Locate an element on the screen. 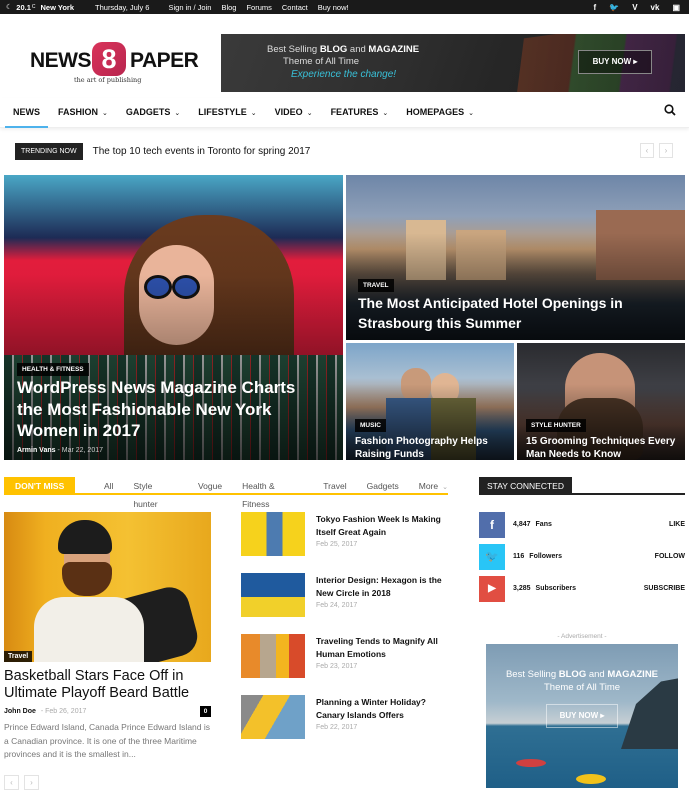 The width and height of the screenshot is (689, 790). youtube-play-icon: ▶ is located at coordinates (492, 589).